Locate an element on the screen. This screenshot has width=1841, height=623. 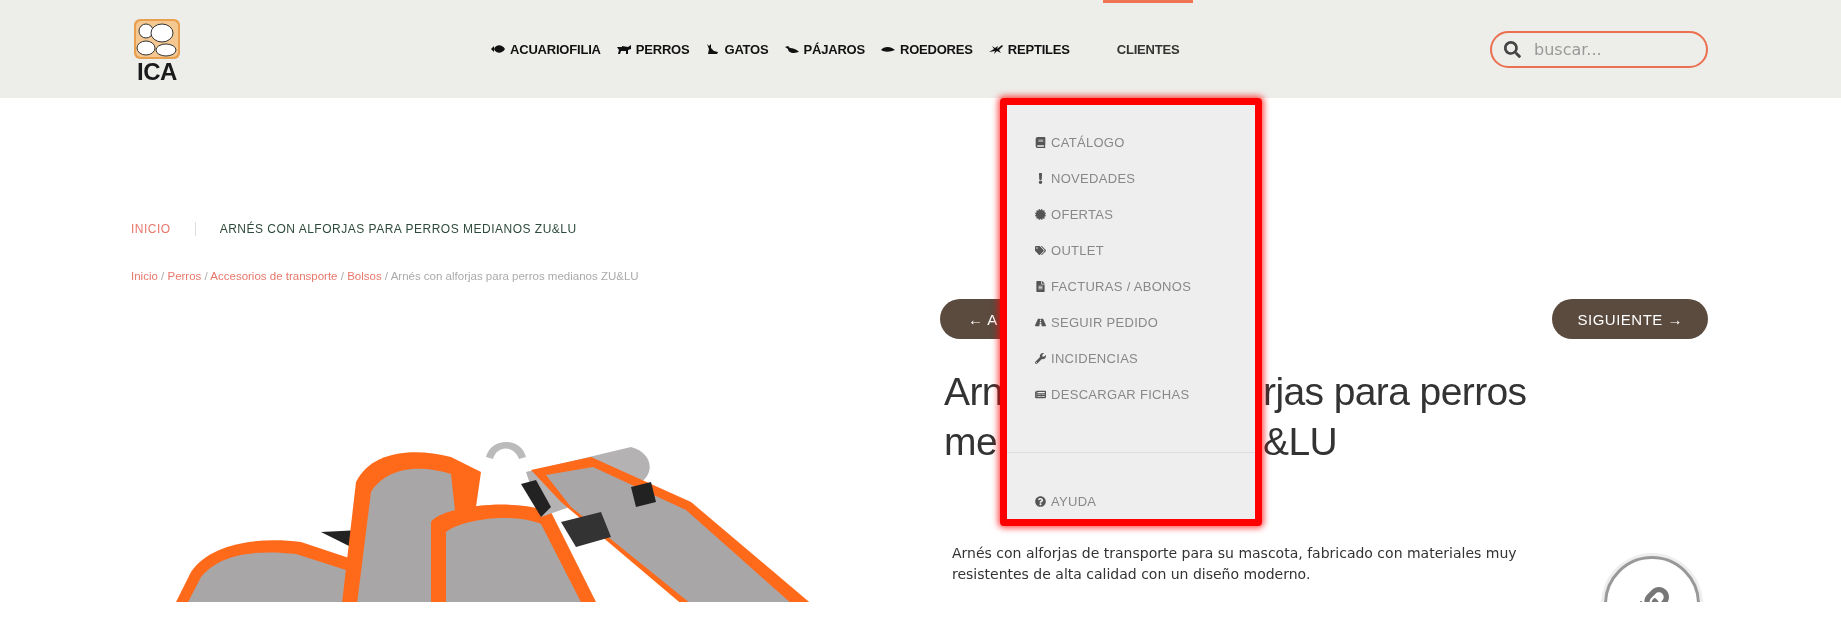
nav-link: ROEDORES is located at coordinates (926, 49).